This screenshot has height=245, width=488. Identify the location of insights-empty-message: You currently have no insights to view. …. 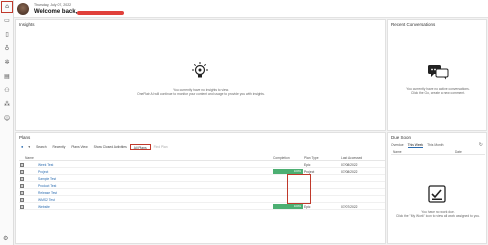
(201, 92).